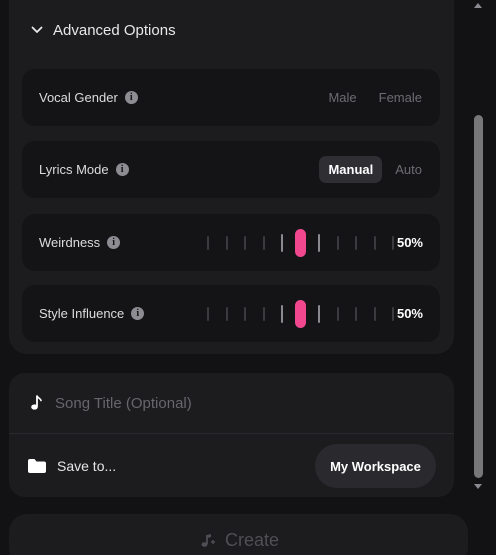 Image resolution: width=496 pixels, height=555 pixels. I want to click on lyrics-mode-manual-option: Manual, so click(351, 169).